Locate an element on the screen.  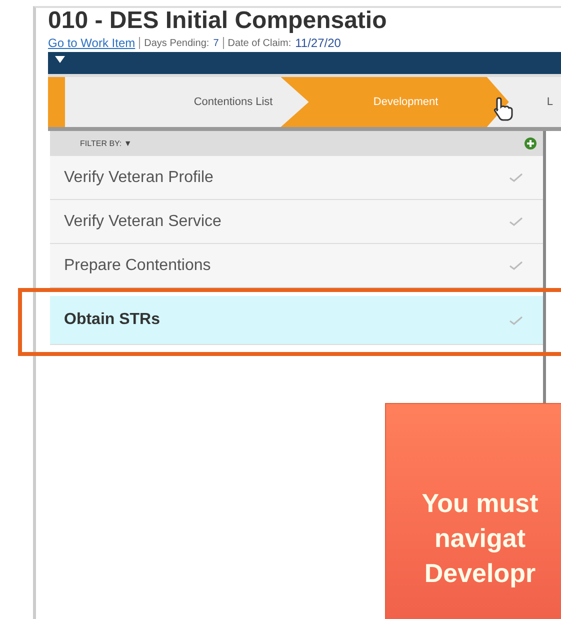
hand-cursor-icon is located at coordinates (503, 109).